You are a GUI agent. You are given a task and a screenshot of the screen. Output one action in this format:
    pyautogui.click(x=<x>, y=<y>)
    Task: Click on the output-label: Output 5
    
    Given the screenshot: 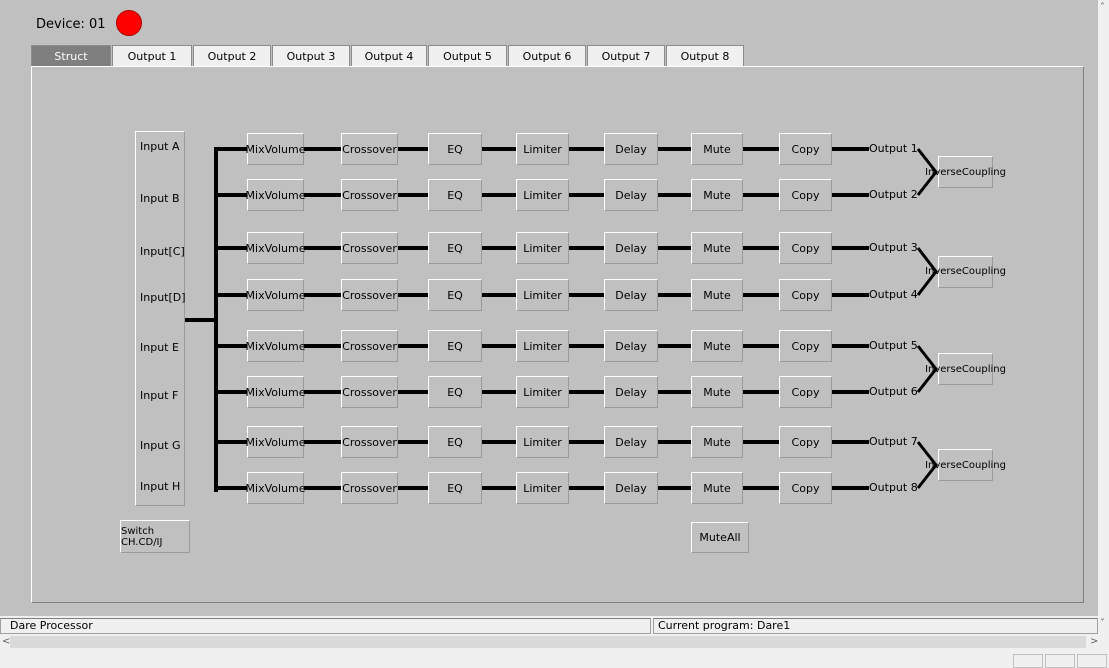 What is the action you would take?
    pyautogui.click(x=893, y=345)
    